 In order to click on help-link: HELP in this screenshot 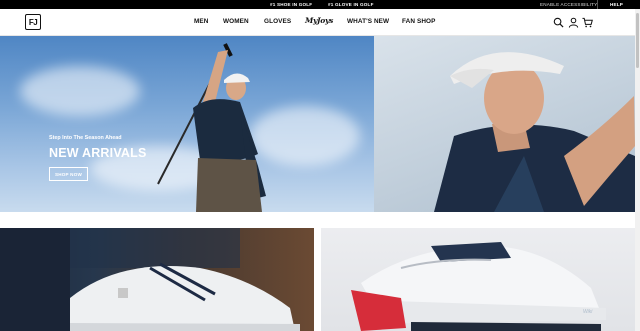, I will do `click(616, 4)`.